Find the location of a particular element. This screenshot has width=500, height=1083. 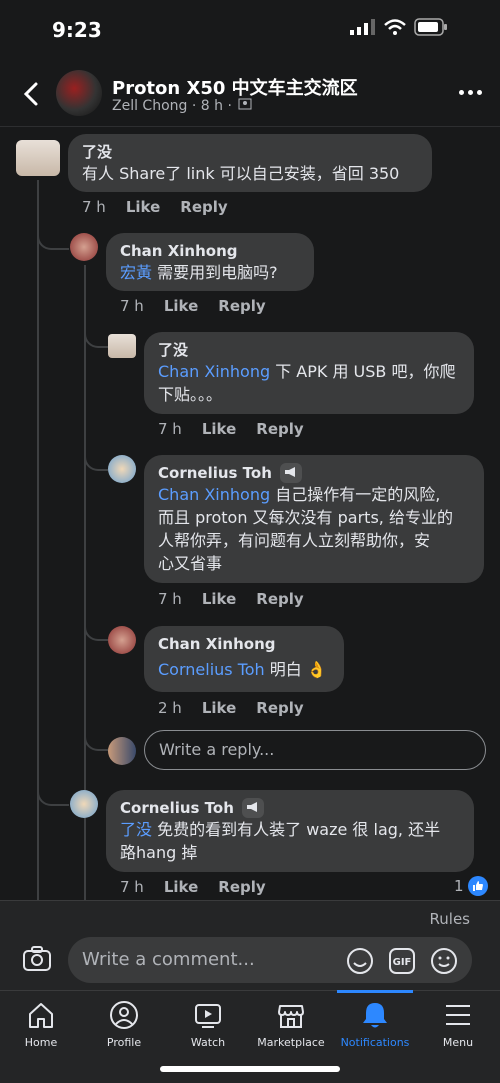

post-author-time: Zell Chong · 8 h · is located at coordinates (172, 106).